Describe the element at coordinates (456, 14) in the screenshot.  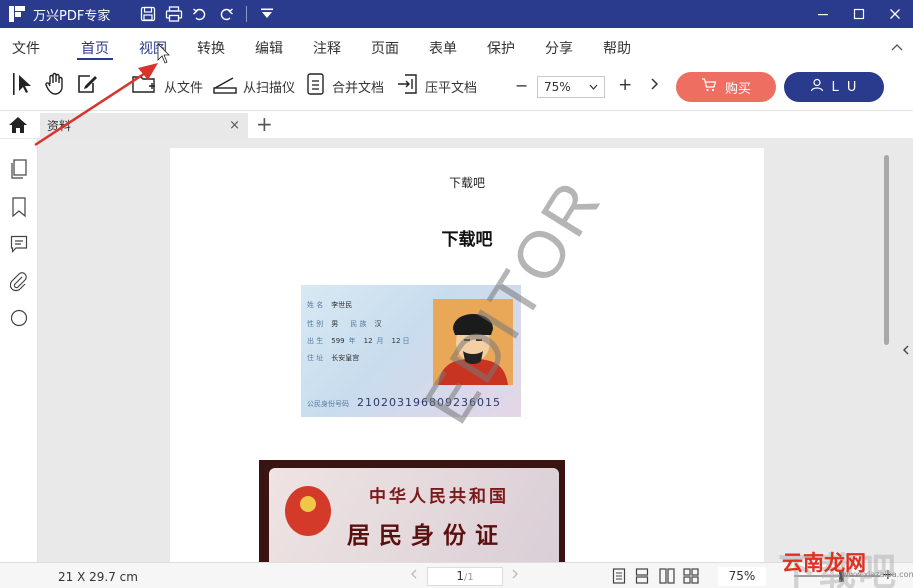
I see `title-bar: 万兴PDF专家` at that location.